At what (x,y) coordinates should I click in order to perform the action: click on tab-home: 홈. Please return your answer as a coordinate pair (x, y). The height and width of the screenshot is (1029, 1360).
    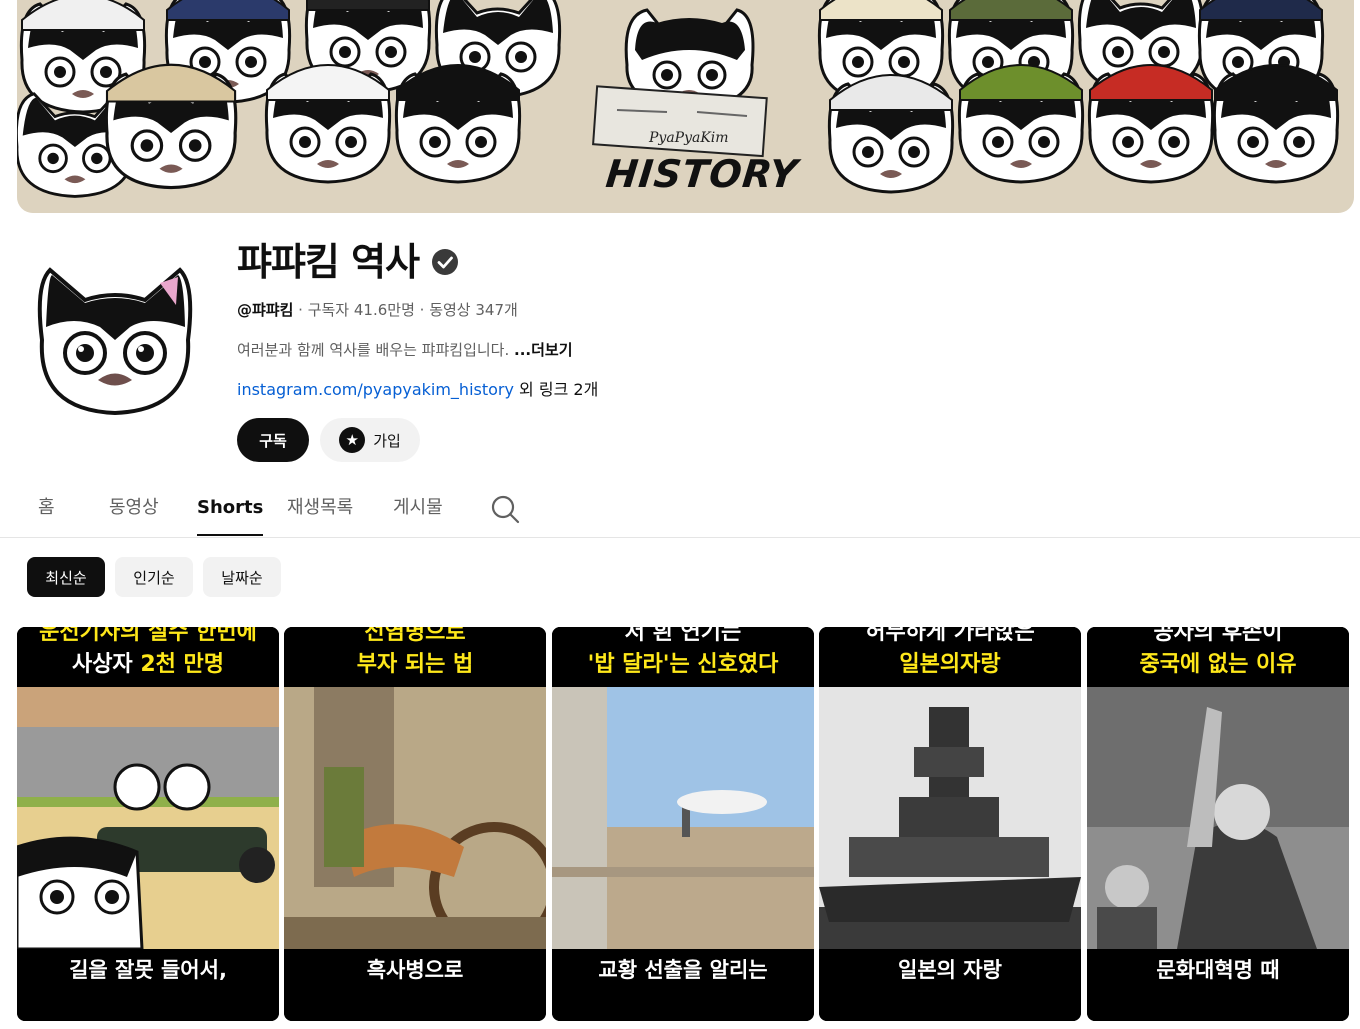
    Looking at the image, I should click on (46, 508).